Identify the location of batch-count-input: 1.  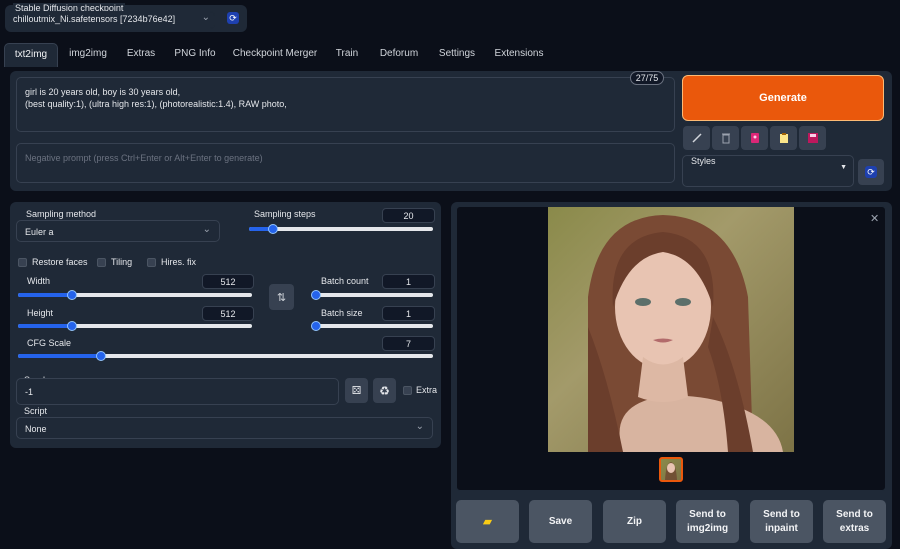
(408, 281).